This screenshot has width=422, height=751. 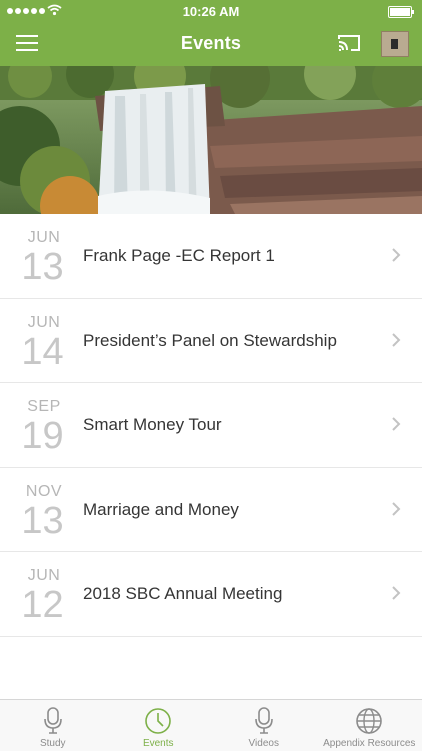 I want to click on event-month: NOV, so click(x=44, y=492).